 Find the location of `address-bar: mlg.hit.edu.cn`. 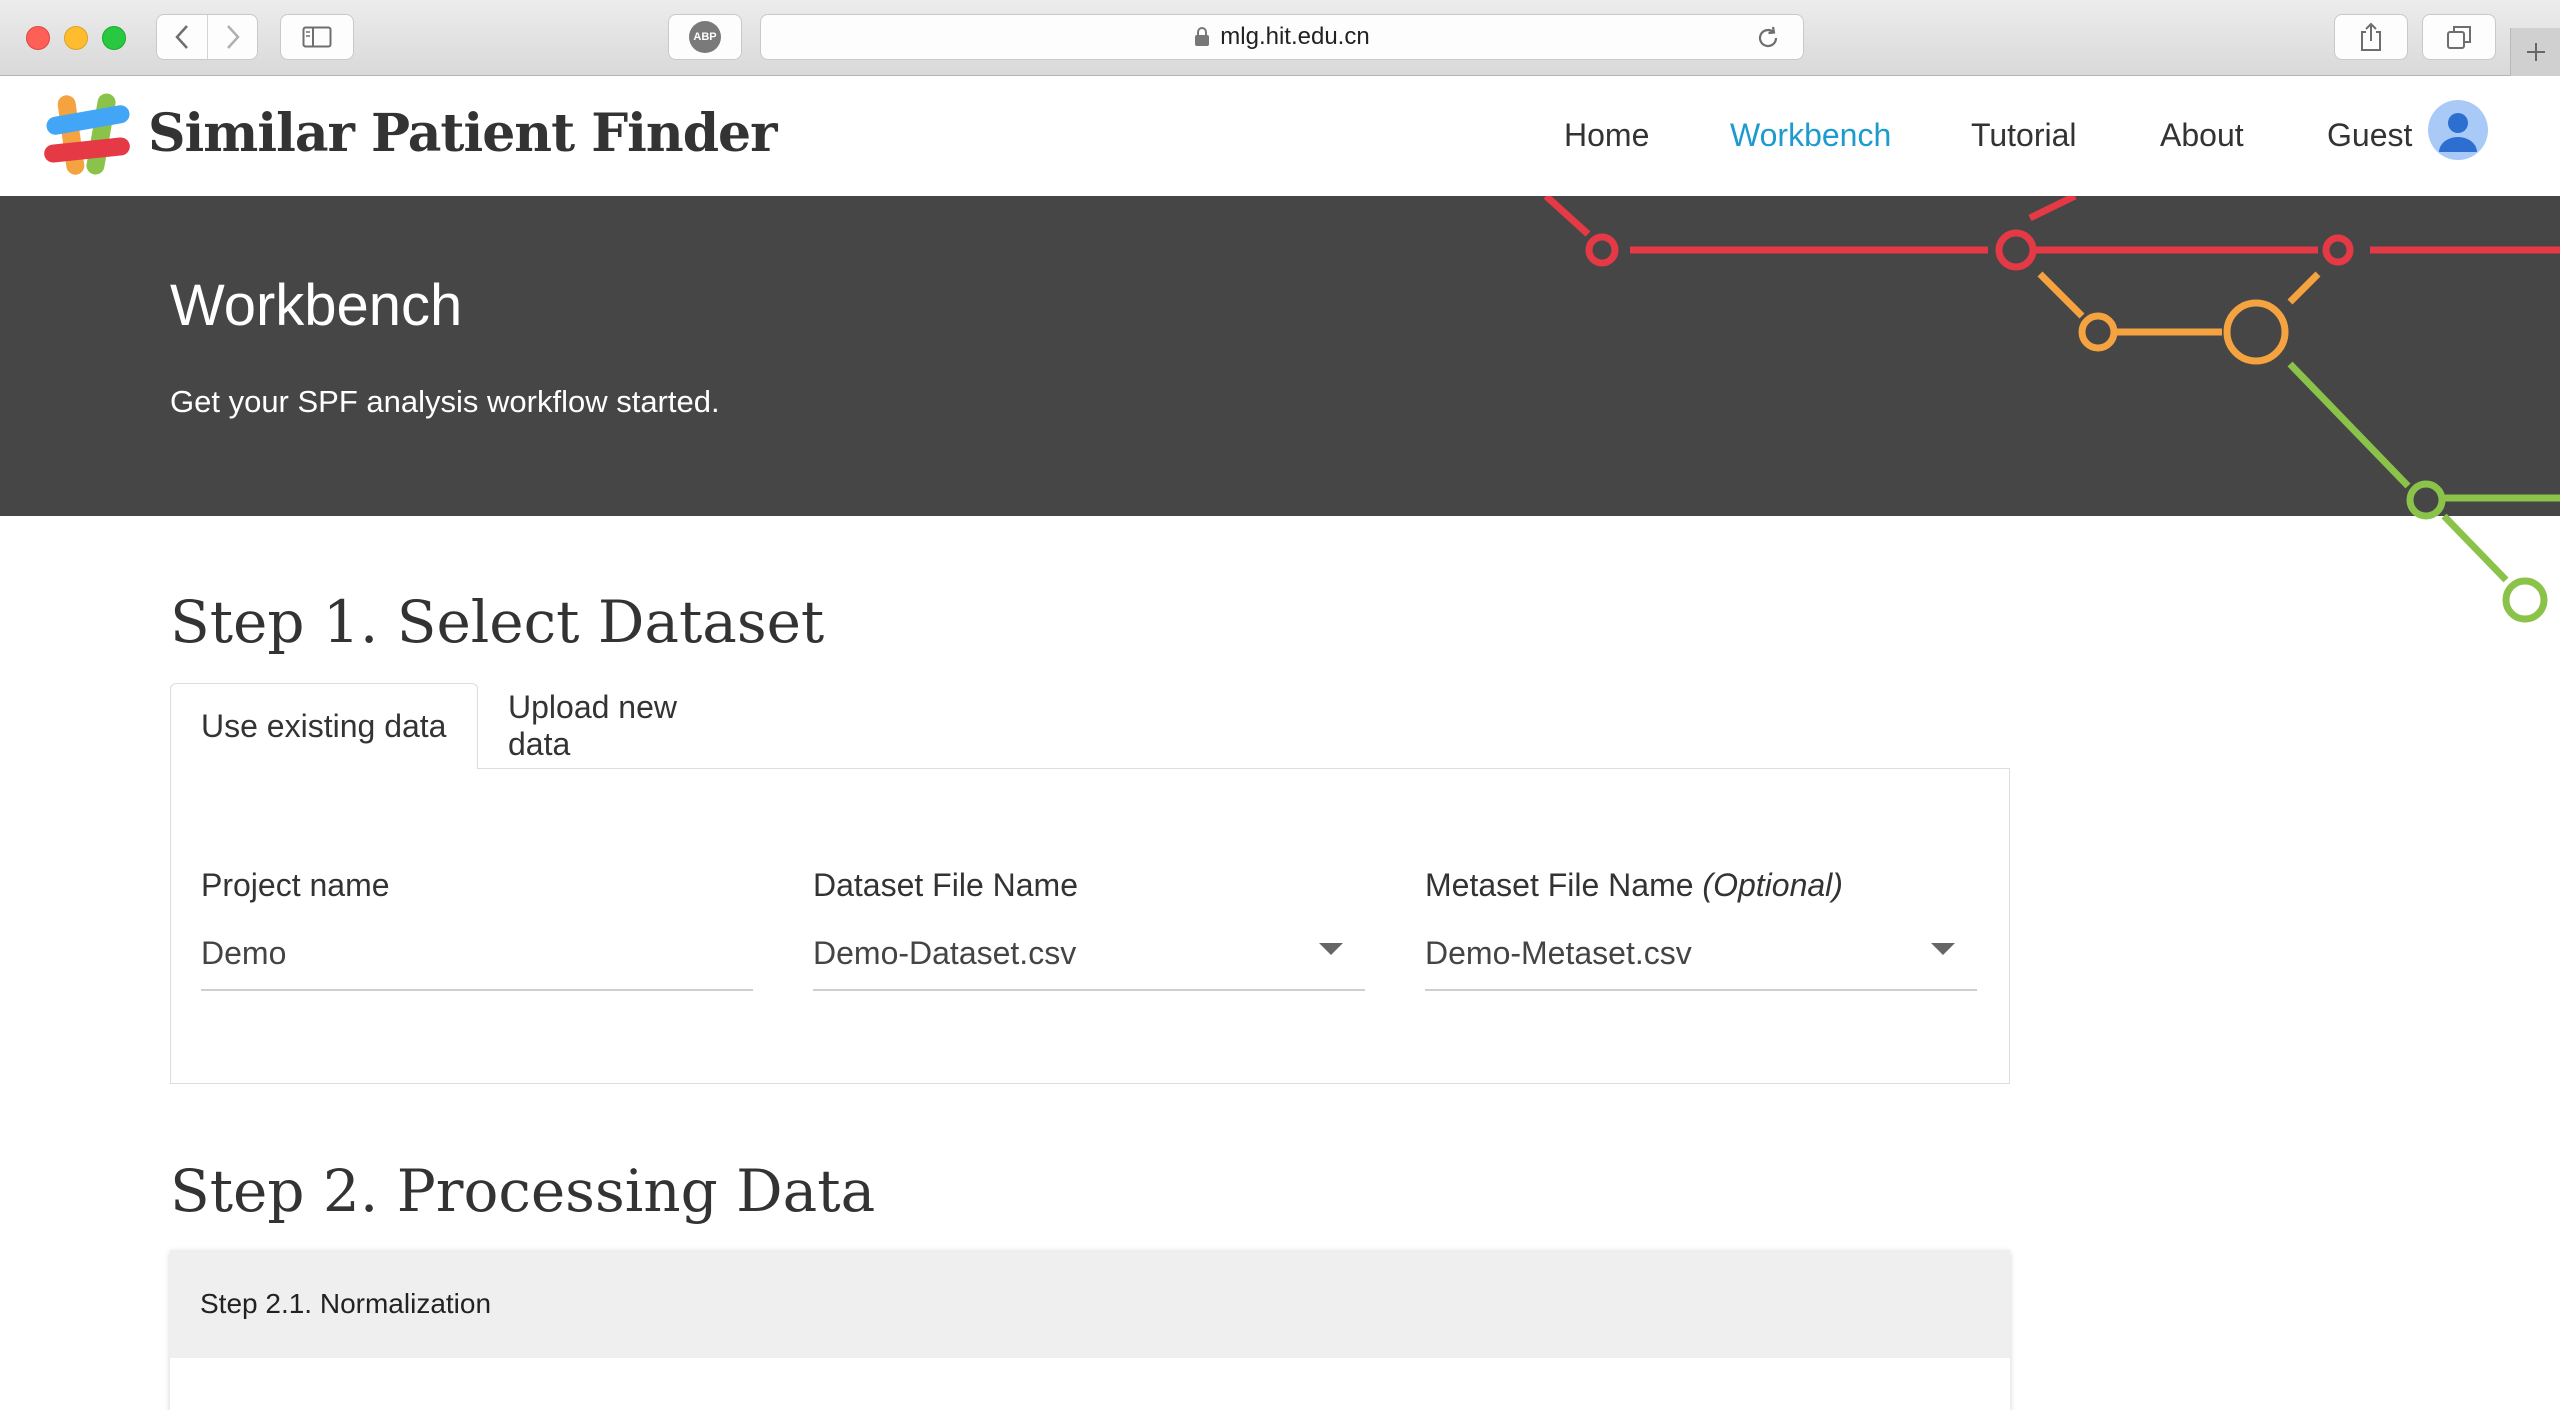

address-bar: mlg.hit.edu.cn is located at coordinates (1282, 37).